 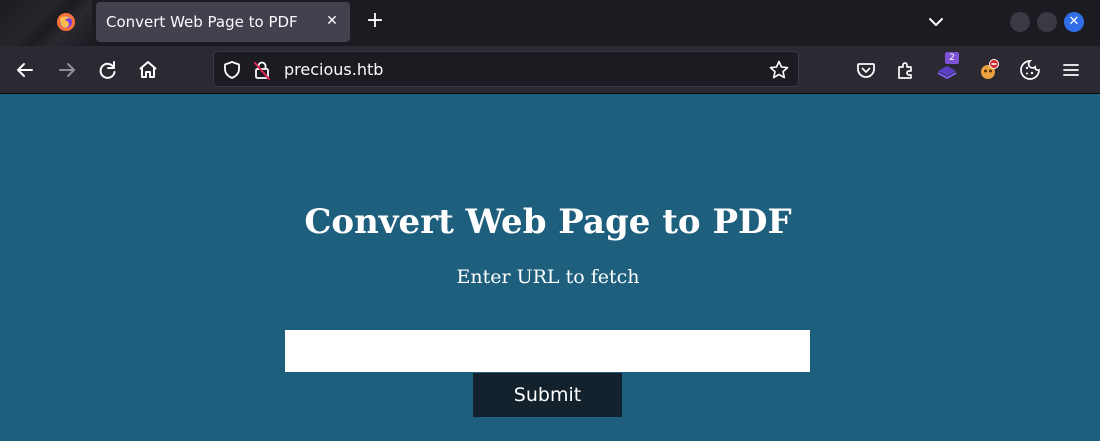 I want to click on shield-icon, so click(x=232, y=70).